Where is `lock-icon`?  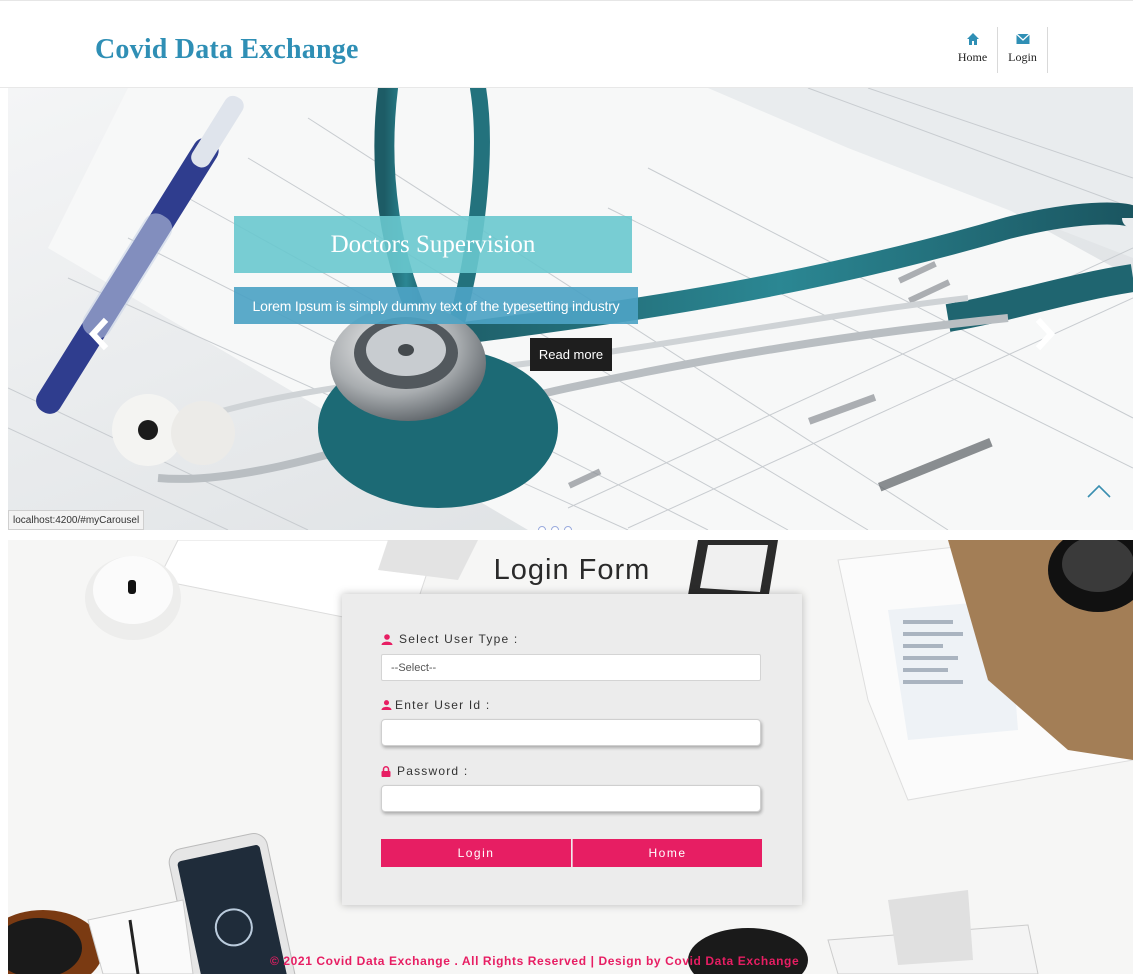
lock-icon is located at coordinates (386, 771).